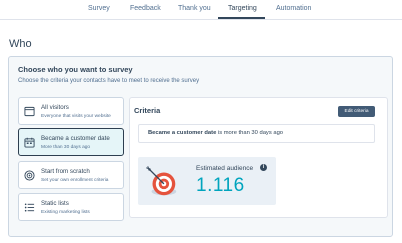  I want to click on info-icon: i, so click(263, 167).